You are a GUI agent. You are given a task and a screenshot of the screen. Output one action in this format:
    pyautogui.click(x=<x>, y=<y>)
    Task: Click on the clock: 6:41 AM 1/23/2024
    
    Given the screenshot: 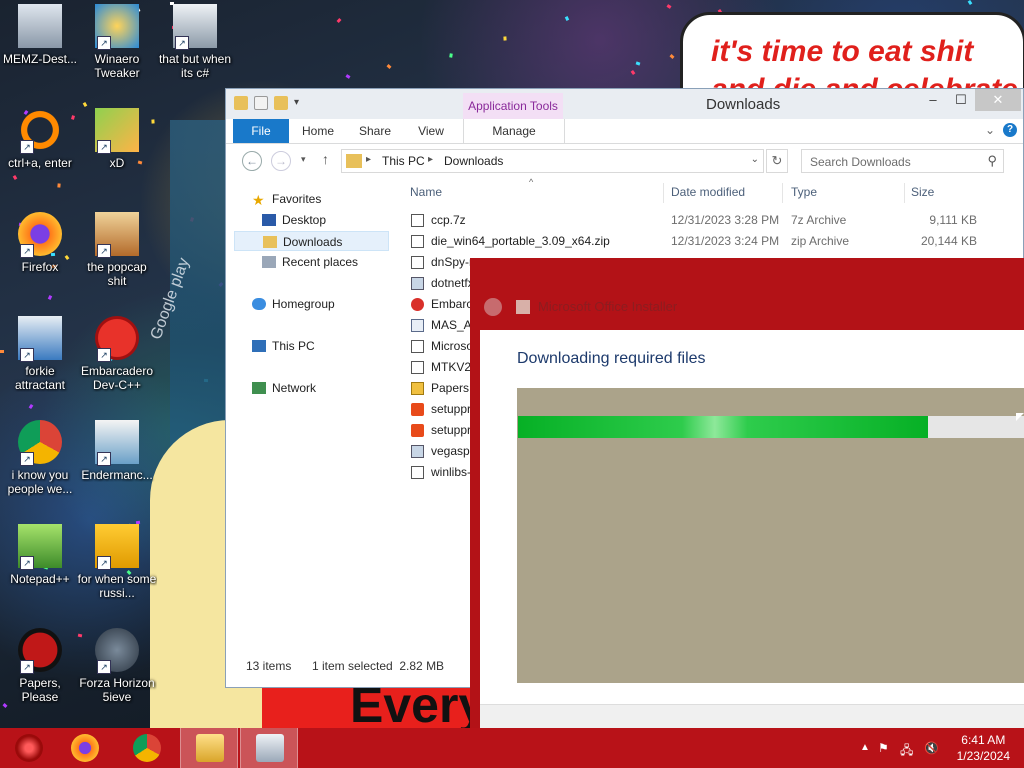 What is the action you would take?
    pyautogui.click(x=983, y=748)
    